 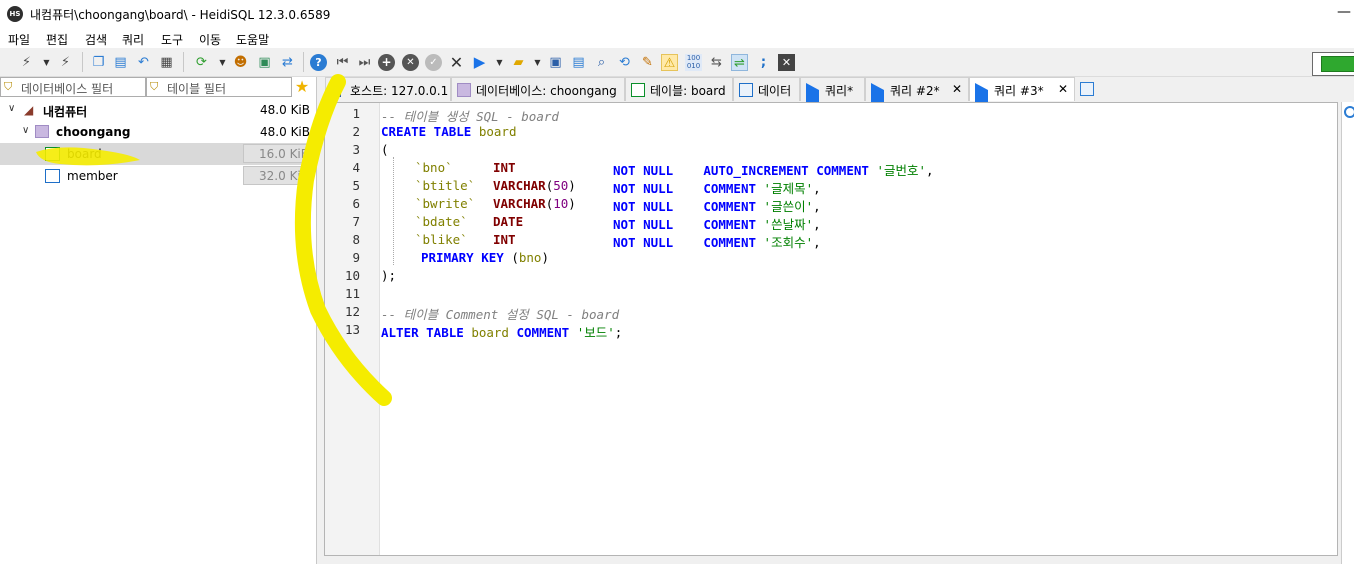 What do you see at coordinates (410, 62) in the screenshot?
I see `delete-record-icon: ✕` at bounding box center [410, 62].